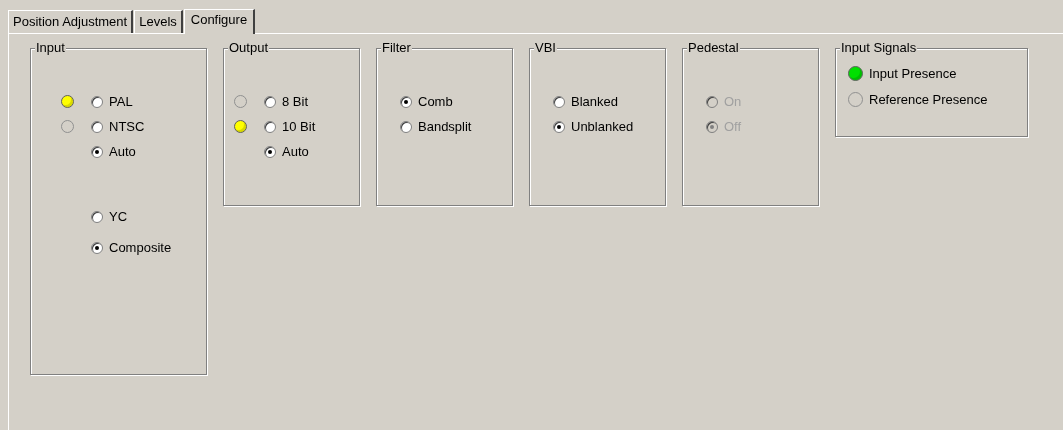  I want to click on radio-label: Unblanked, so click(602, 126).